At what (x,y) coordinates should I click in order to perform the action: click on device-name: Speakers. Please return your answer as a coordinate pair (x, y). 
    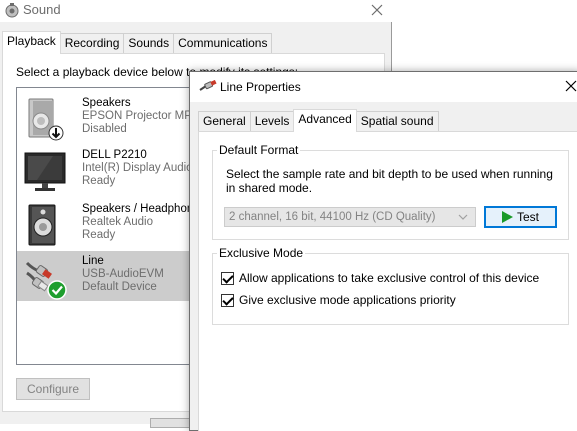
    Looking at the image, I should click on (106, 103).